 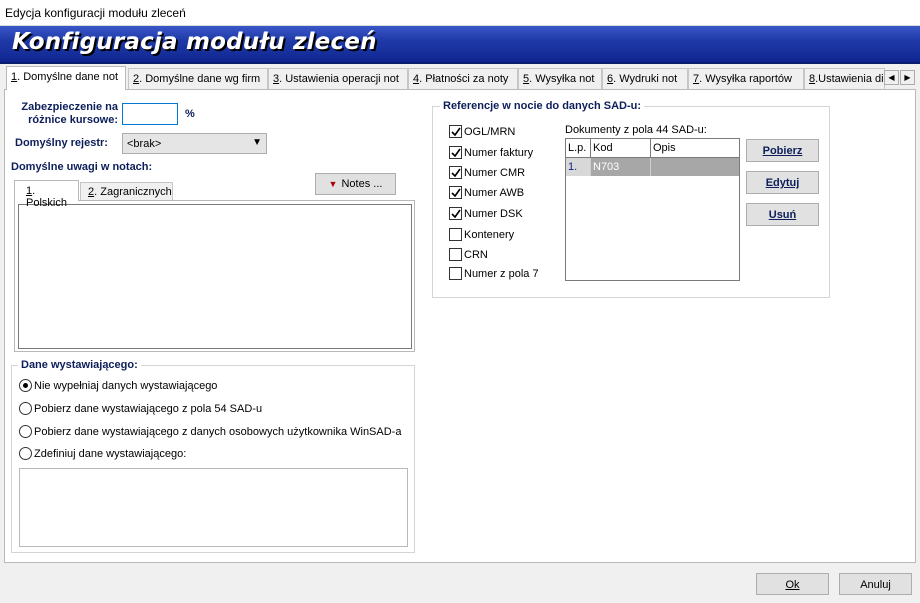 I want to click on checkbox-crn, so click(x=455, y=254).